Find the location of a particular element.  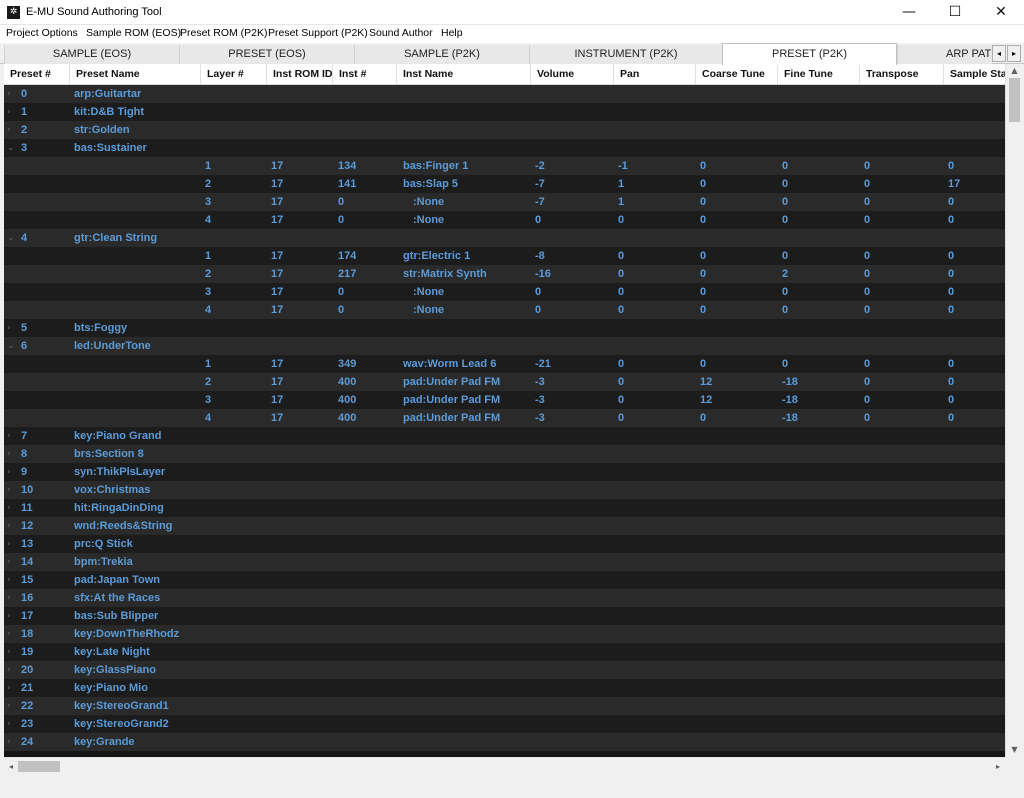

preset-row: › 20 key:GlassPiano is located at coordinates (504, 670).